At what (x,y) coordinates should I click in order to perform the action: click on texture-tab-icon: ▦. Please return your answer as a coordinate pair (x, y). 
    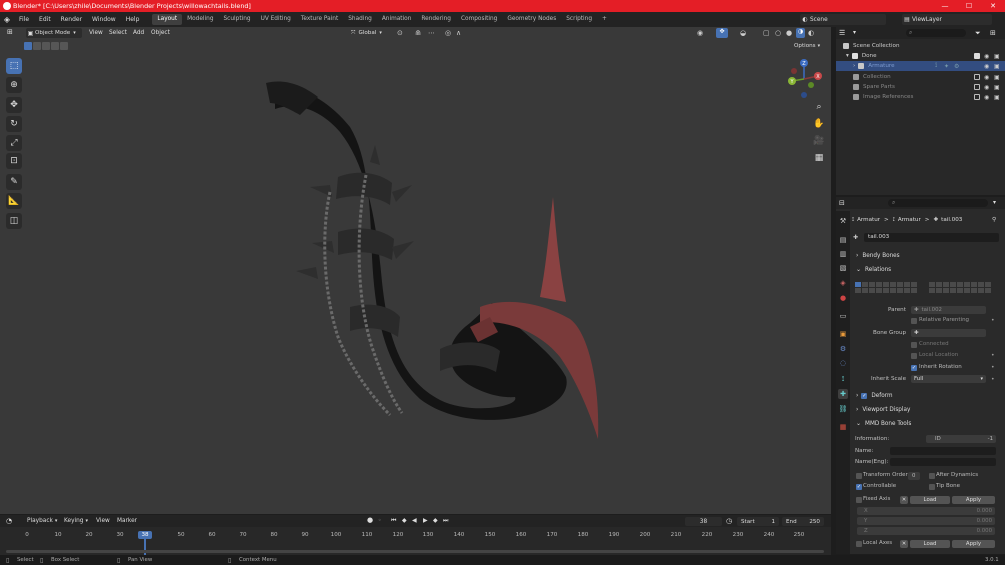
    Looking at the image, I should click on (843, 427).